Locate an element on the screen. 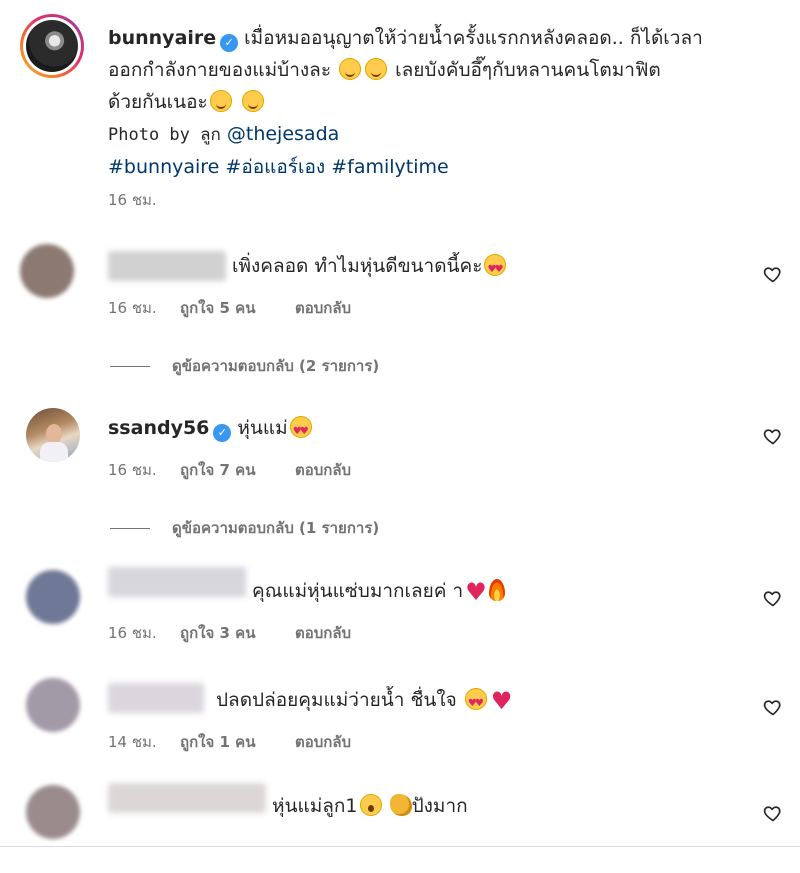 The height and width of the screenshot is (873, 800). avatar-image is located at coordinates (52, 46).